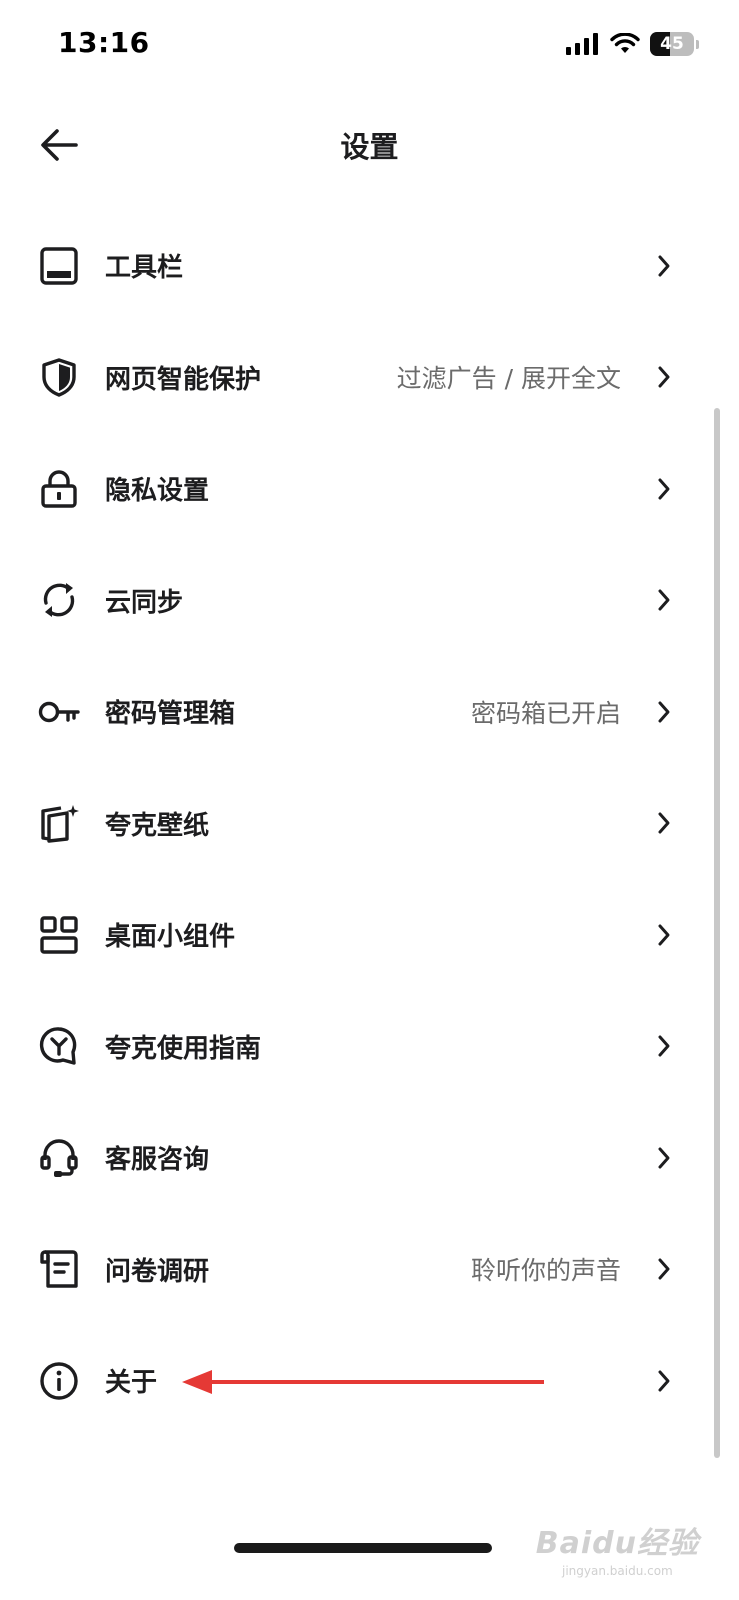 The height and width of the screenshot is (1600, 739). I want to click on setting-row-desktop-widget: 桌面小组件, so click(369, 935).